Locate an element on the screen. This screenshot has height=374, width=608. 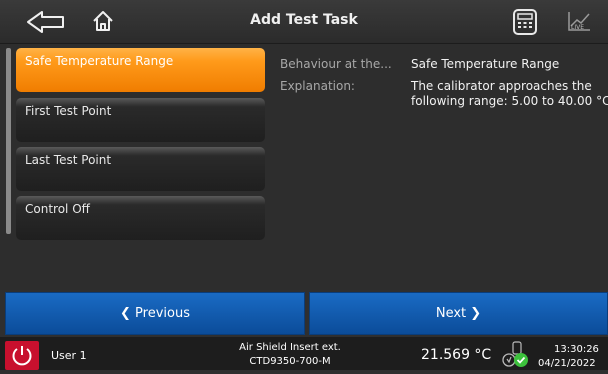
list-item-label: Safe Temperature Range is located at coordinates (99, 61).